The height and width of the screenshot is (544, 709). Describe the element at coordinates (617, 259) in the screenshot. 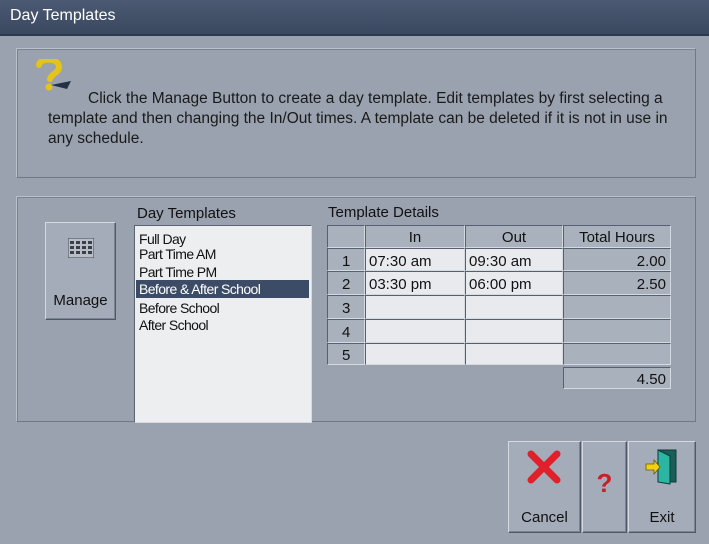

I see `row-total-hours: 2.00` at that location.